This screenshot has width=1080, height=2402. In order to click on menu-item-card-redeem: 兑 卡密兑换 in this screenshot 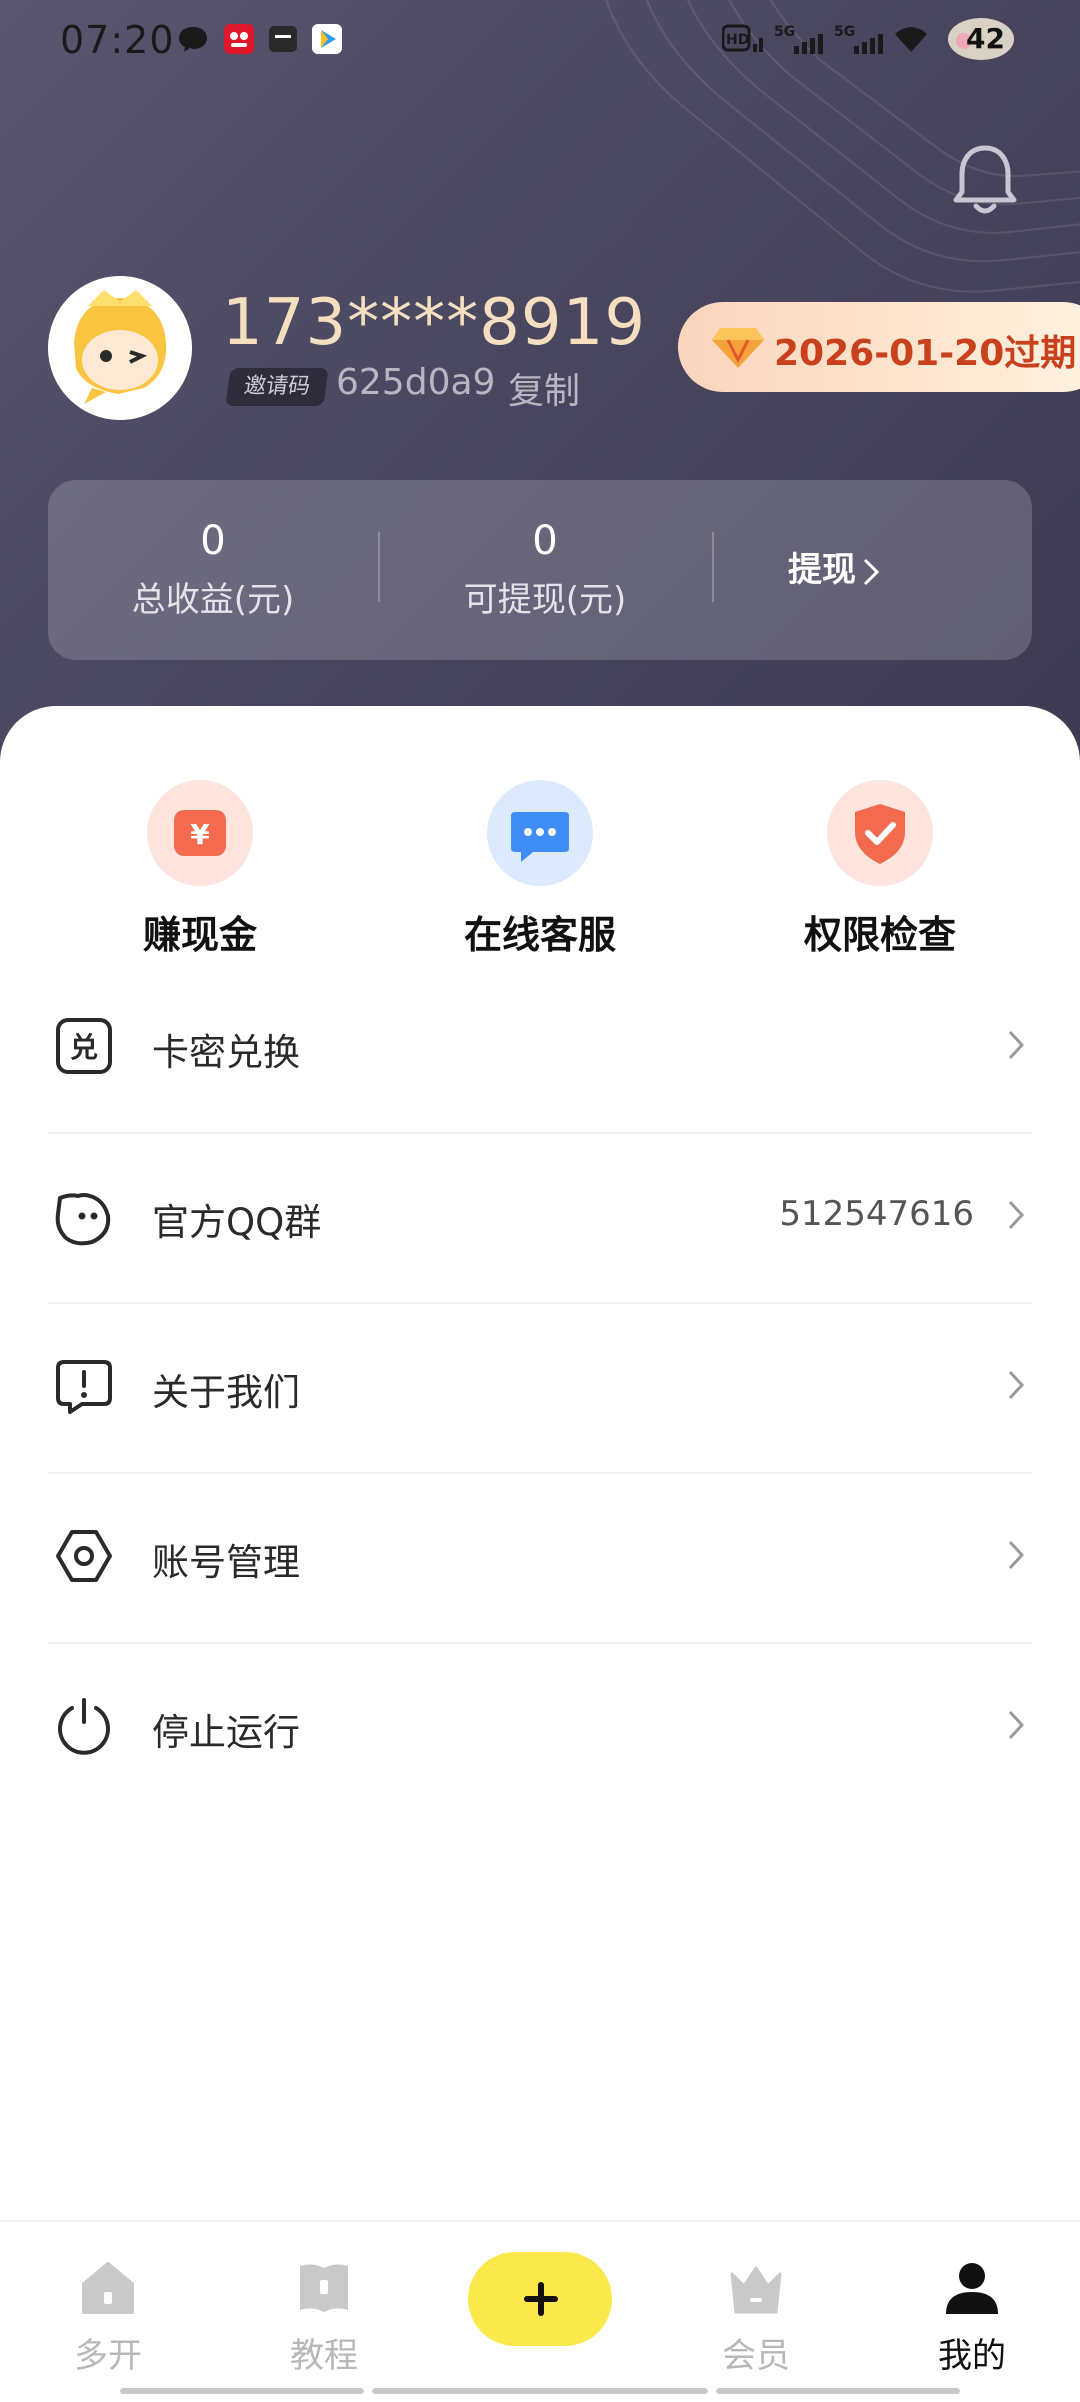, I will do `click(540, 1049)`.